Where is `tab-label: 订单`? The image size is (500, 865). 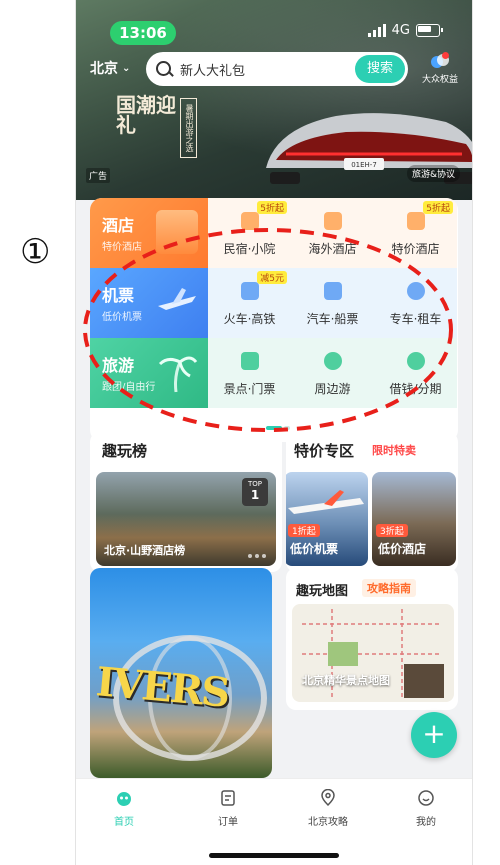 tab-label: 订单 is located at coordinates (228, 822).